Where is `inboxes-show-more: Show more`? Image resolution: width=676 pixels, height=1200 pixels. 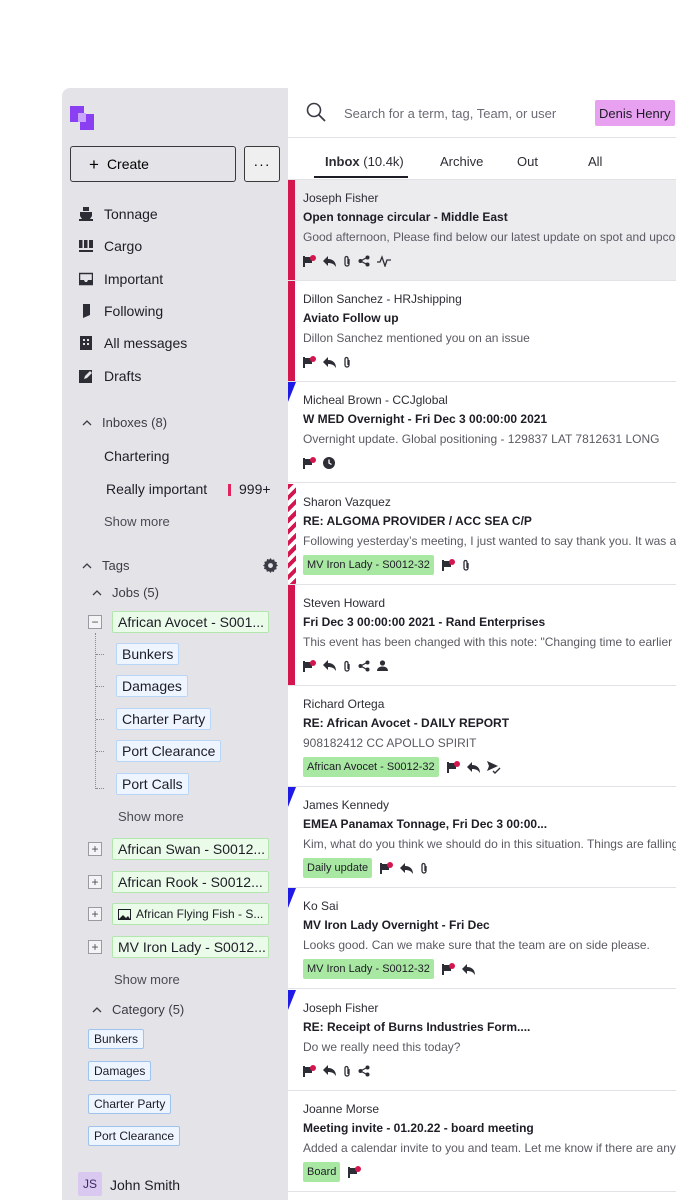 inboxes-show-more: Show more is located at coordinates (137, 521).